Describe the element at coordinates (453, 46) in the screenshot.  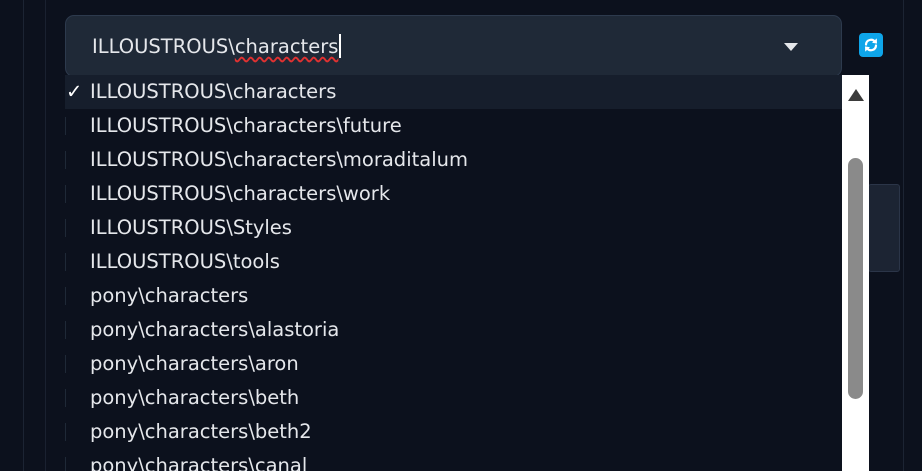
I see `folder-select-dropdown: ILLOUSTROUS\characters` at that location.